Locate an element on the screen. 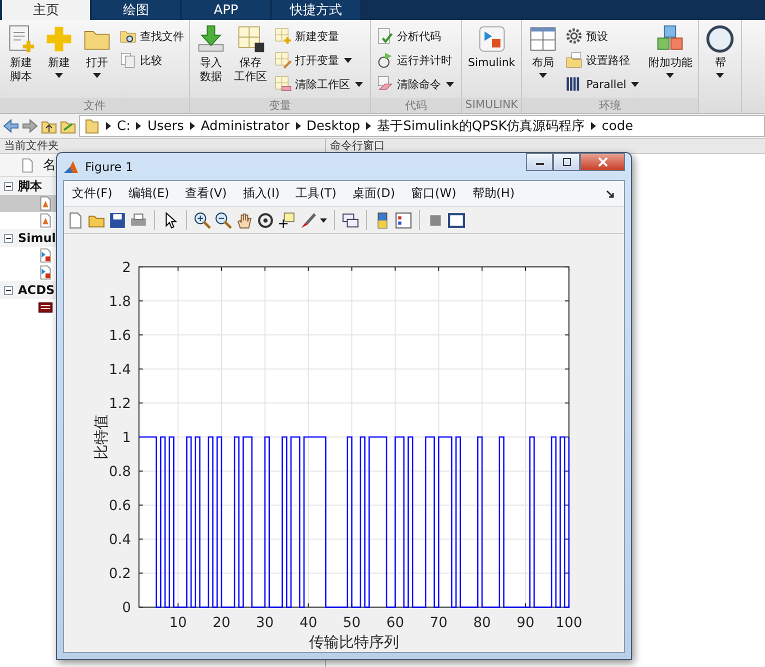  toolstrip-tab: 绘图 is located at coordinates (136, 10).